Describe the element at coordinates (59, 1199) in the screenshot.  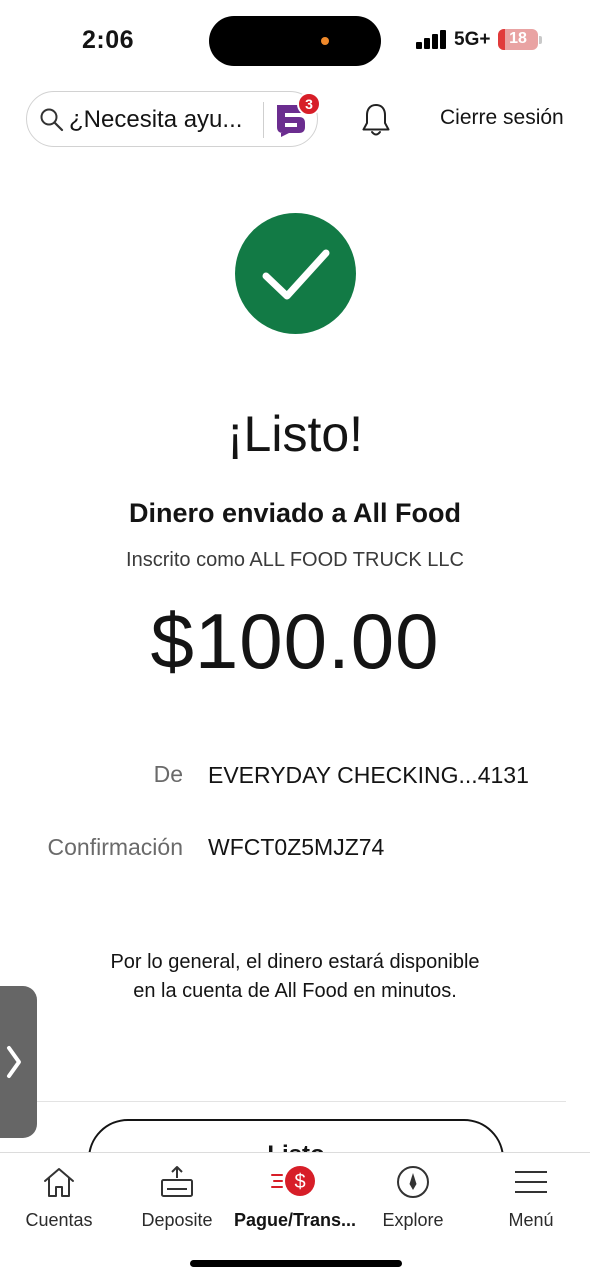
I see `nav-item-accounts: Cuentas` at that location.